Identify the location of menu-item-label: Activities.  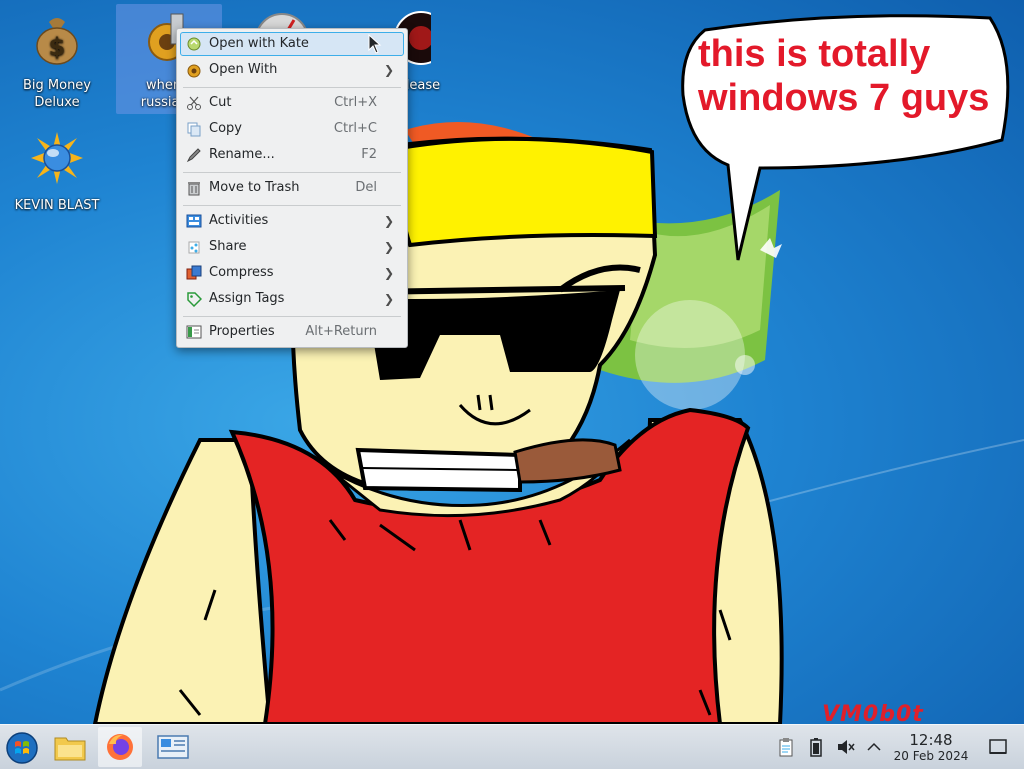
(239, 220).